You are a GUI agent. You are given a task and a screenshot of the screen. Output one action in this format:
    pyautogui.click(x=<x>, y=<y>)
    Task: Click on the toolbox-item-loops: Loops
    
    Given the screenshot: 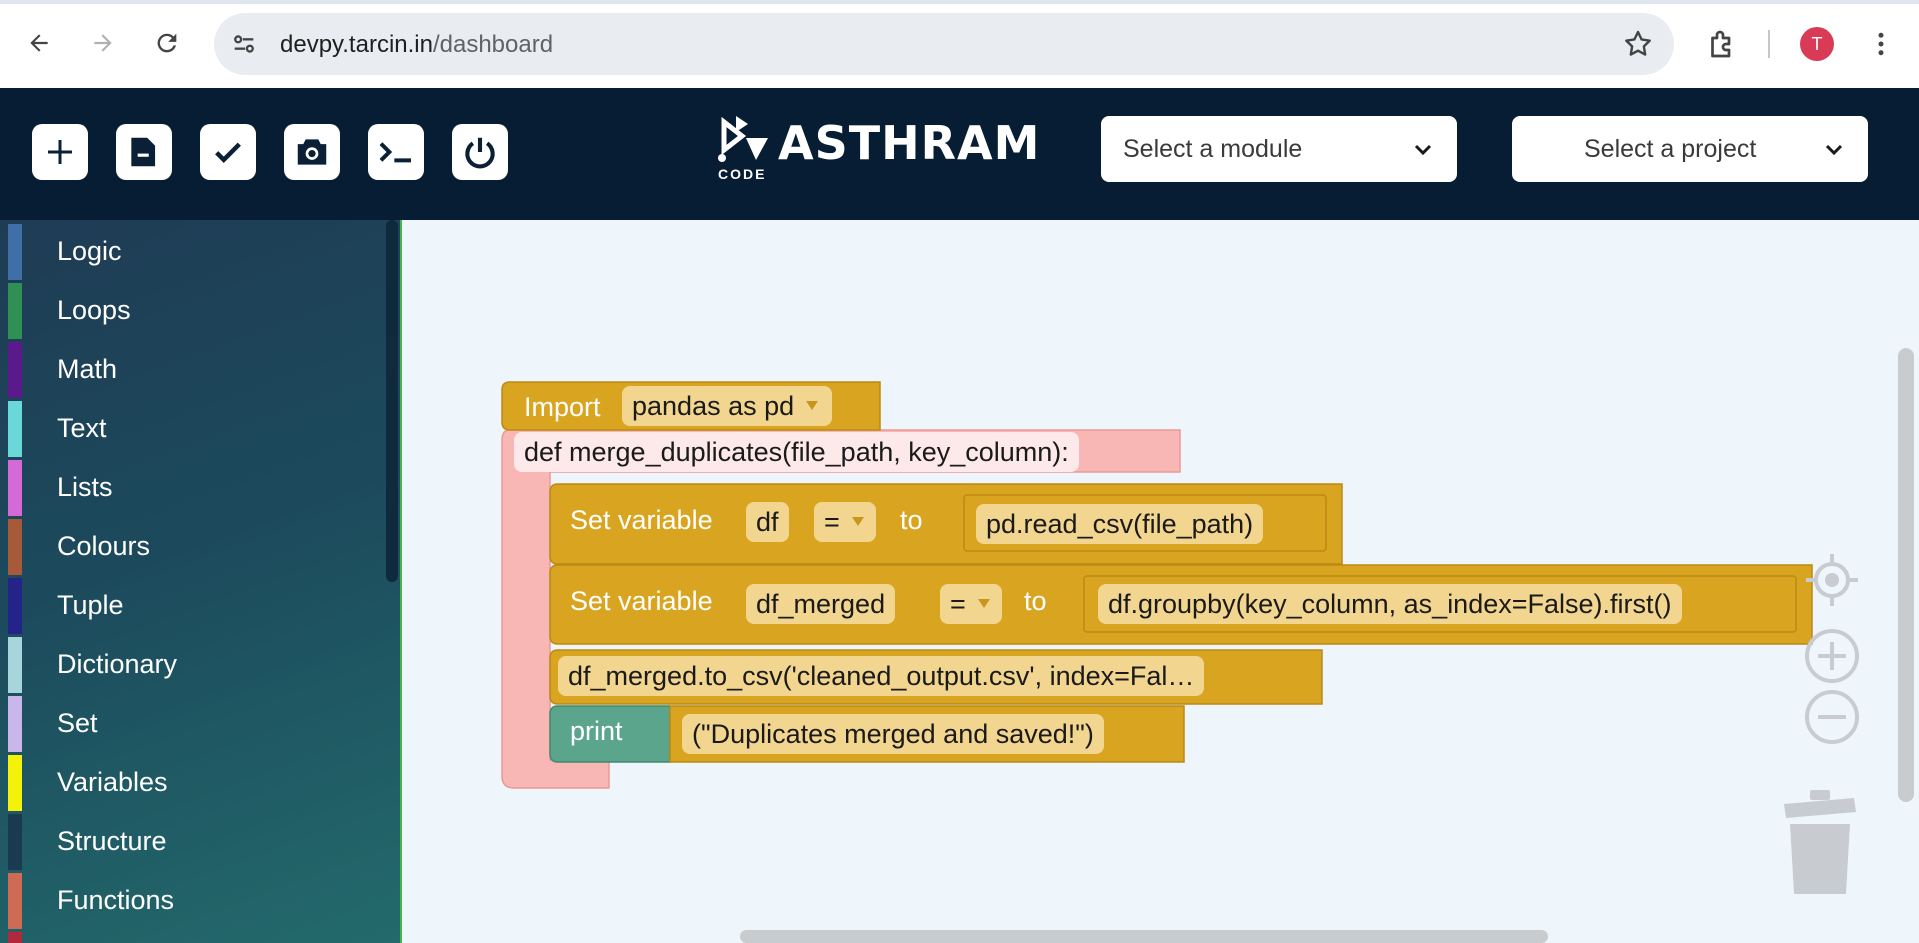 What is the action you would take?
    pyautogui.click(x=200, y=311)
    